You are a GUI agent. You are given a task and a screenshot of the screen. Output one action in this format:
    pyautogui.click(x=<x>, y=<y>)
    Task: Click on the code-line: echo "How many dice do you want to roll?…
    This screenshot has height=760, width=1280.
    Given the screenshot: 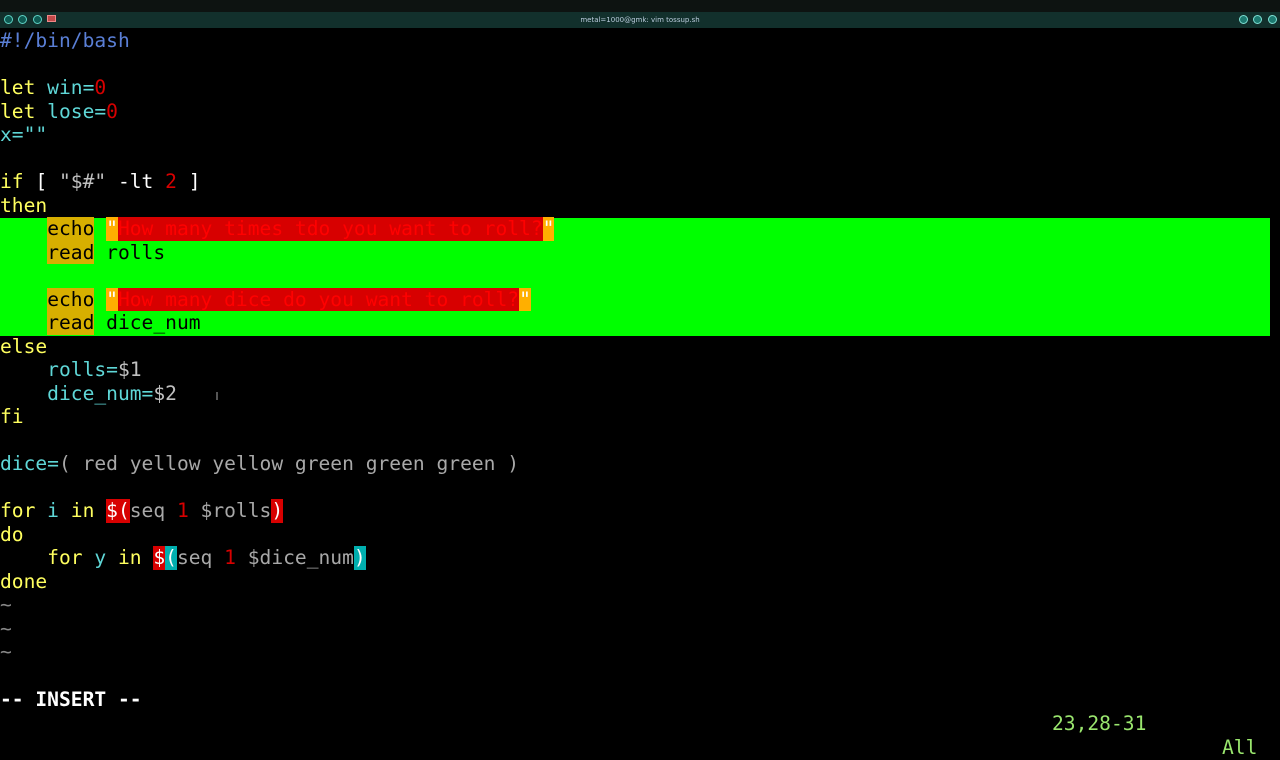 What is the action you would take?
    pyautogui.click(x=640, y=299)
    